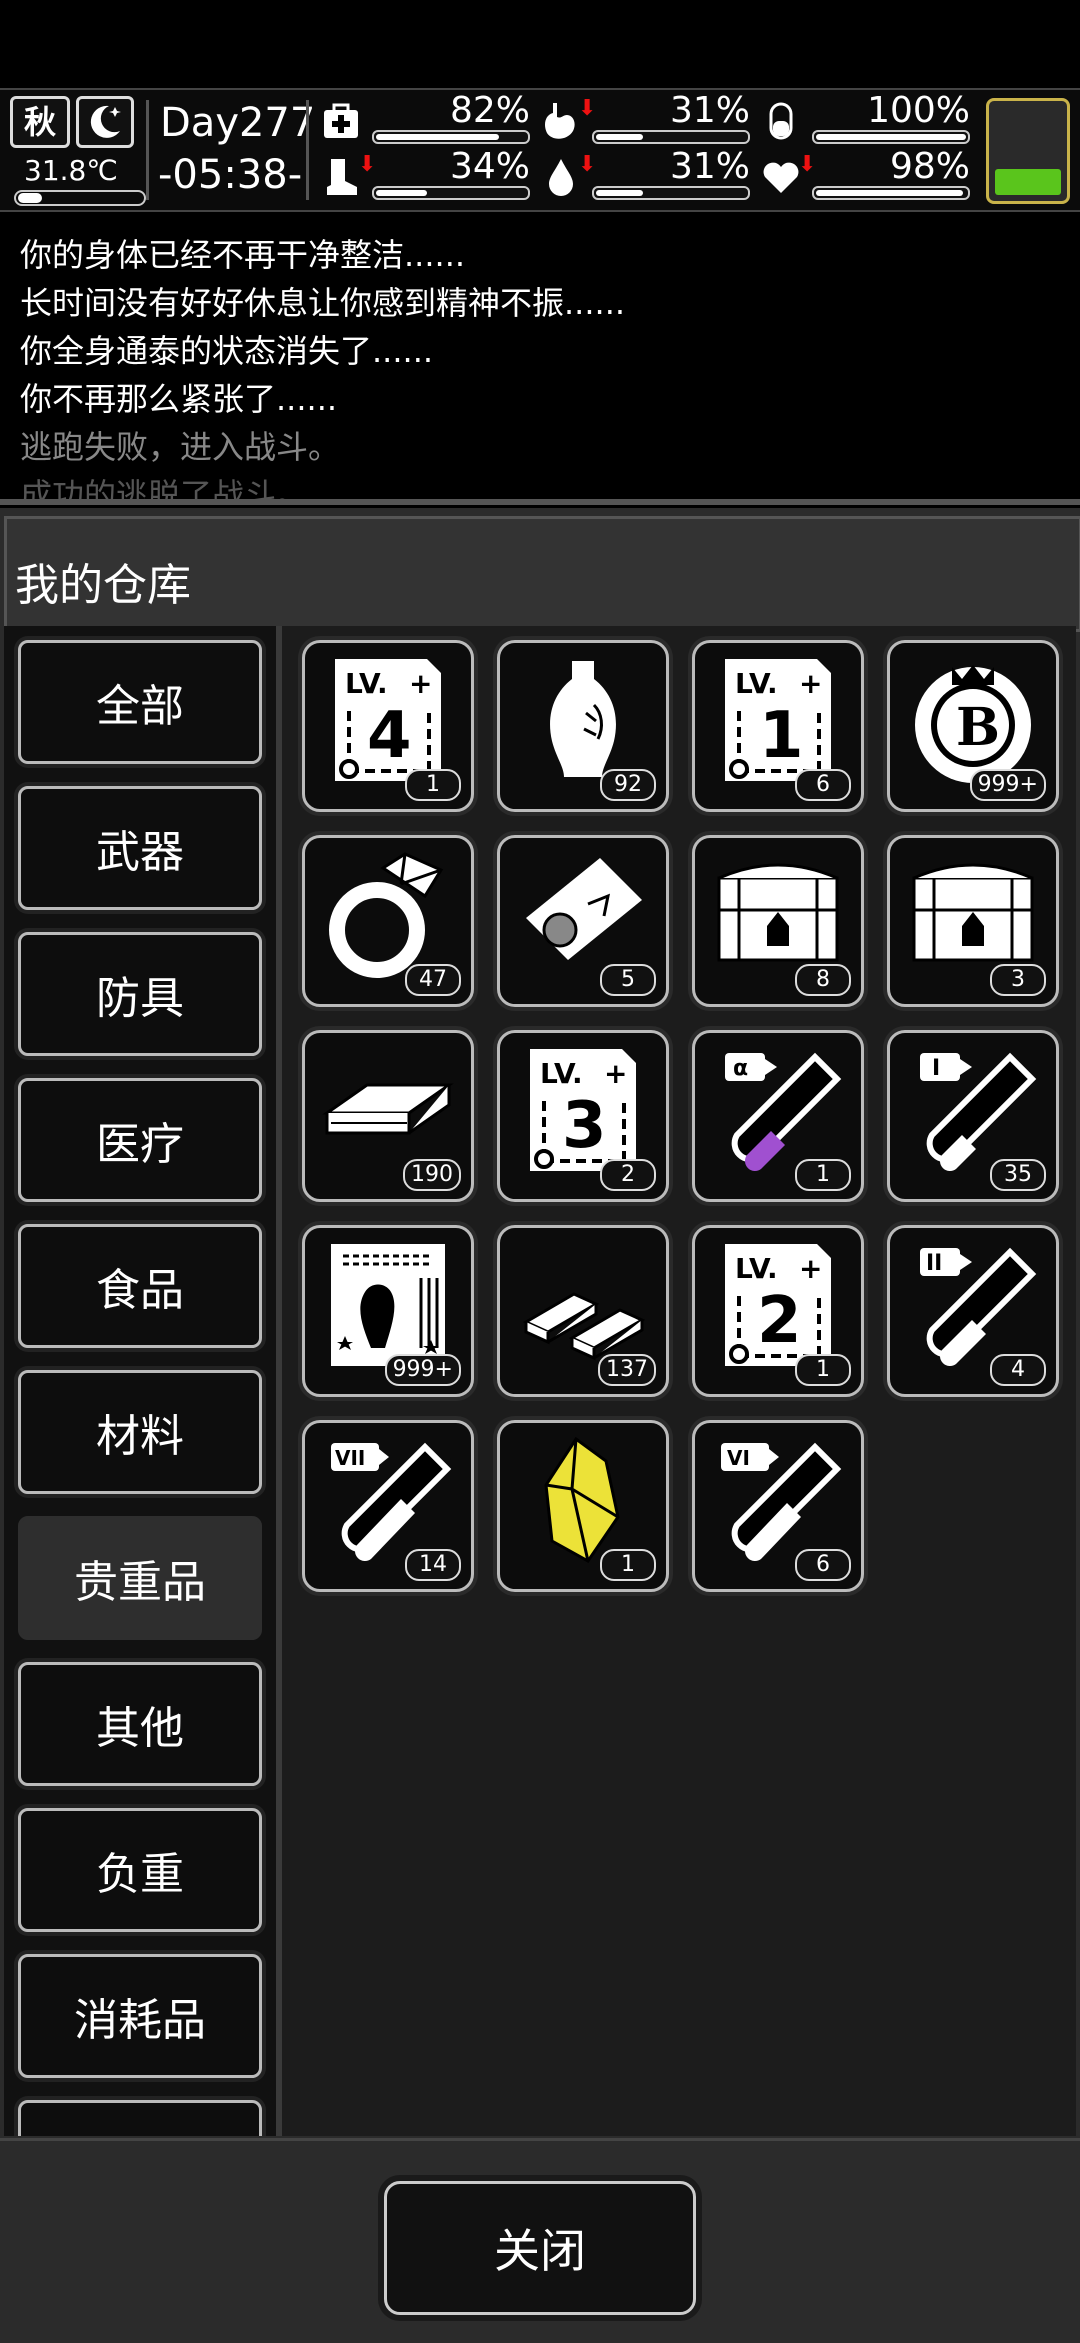 The width and height of the screenshot is (1080, 2343). Describe the element at coordinates (778, 912) in the screenshot. I see `treasure-chest-2-icon` at that location.